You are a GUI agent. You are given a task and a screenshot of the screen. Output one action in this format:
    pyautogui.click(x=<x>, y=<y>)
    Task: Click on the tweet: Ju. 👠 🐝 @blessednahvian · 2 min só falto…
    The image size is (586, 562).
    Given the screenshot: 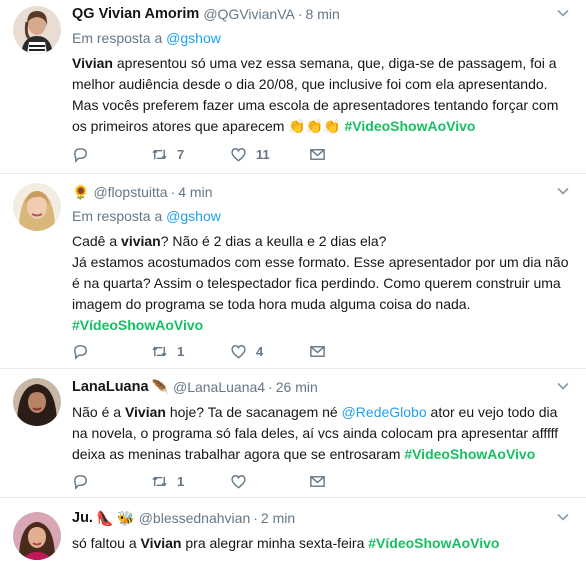 What is the action you would take?
    pyautogui.click(x=293, y=530)
    